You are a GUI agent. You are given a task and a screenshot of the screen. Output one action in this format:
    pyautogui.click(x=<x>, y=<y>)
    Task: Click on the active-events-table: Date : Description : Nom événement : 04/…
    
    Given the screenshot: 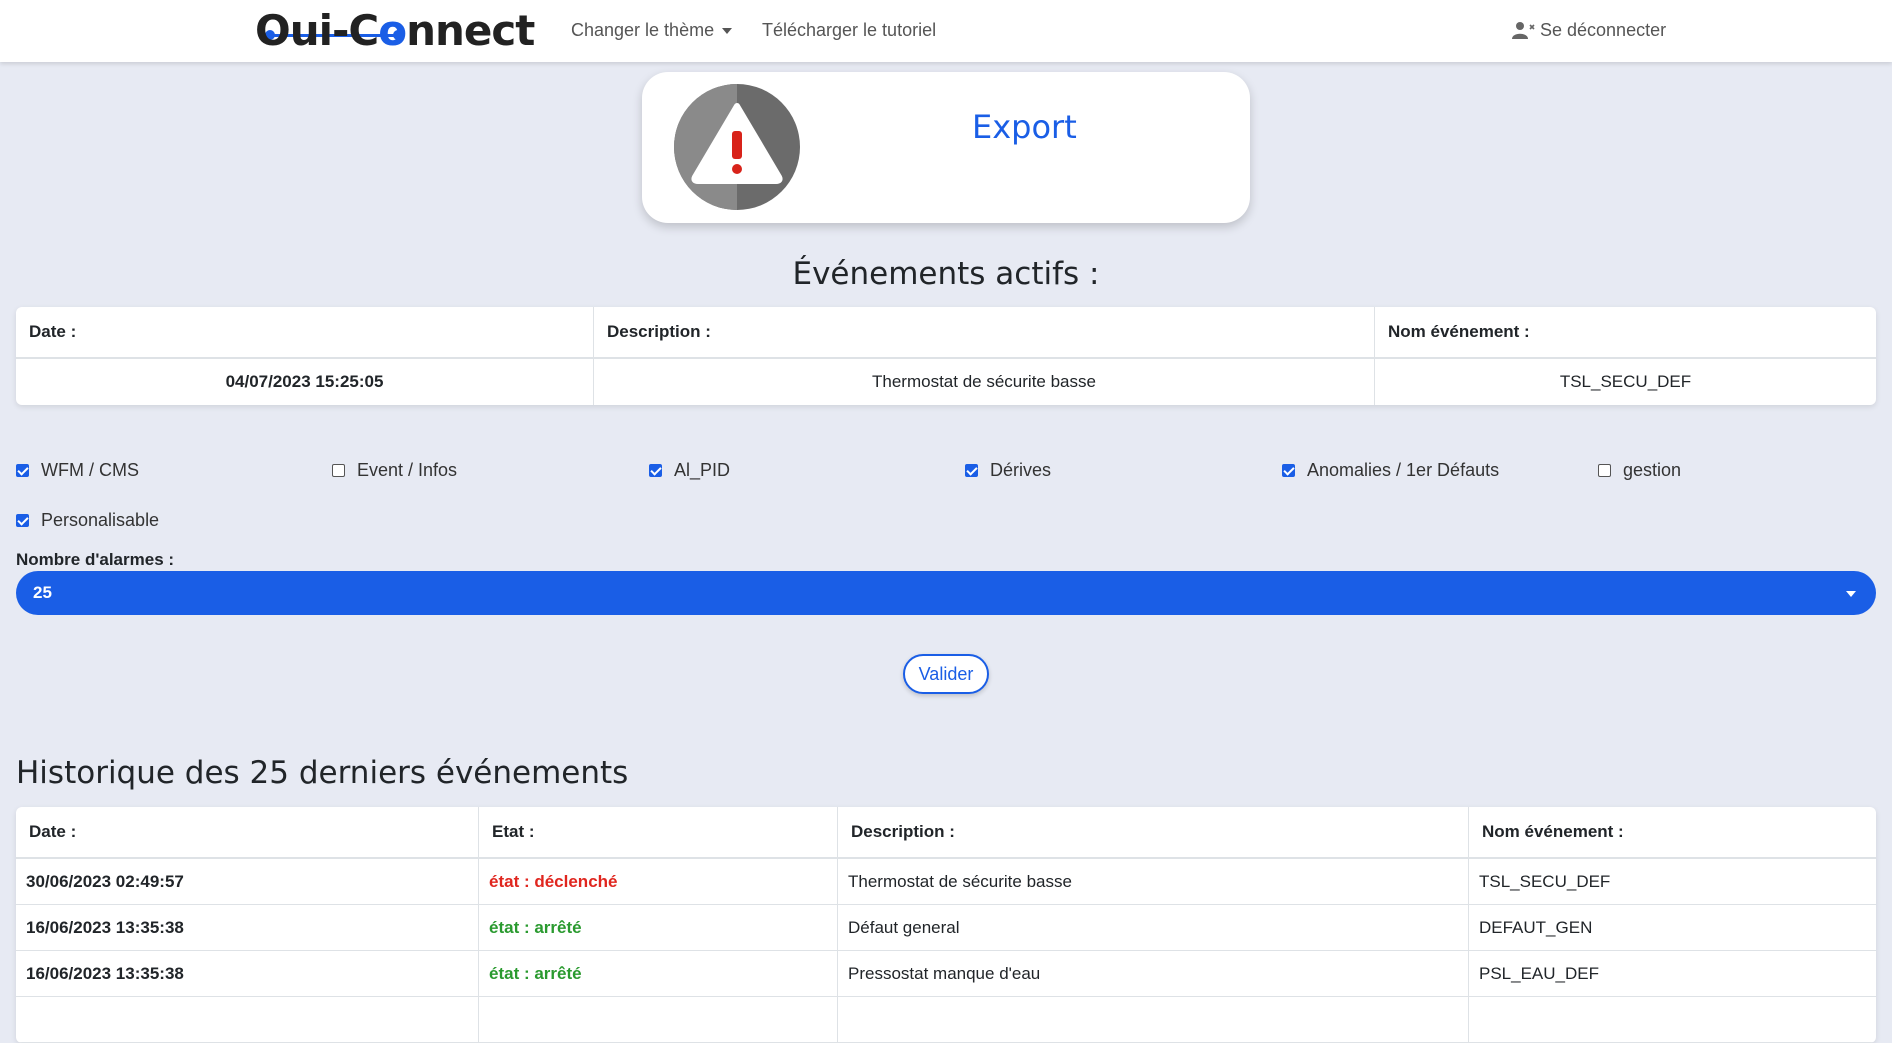 What is the action you would take?
    pyautogui.click(x=946, y=356)
    